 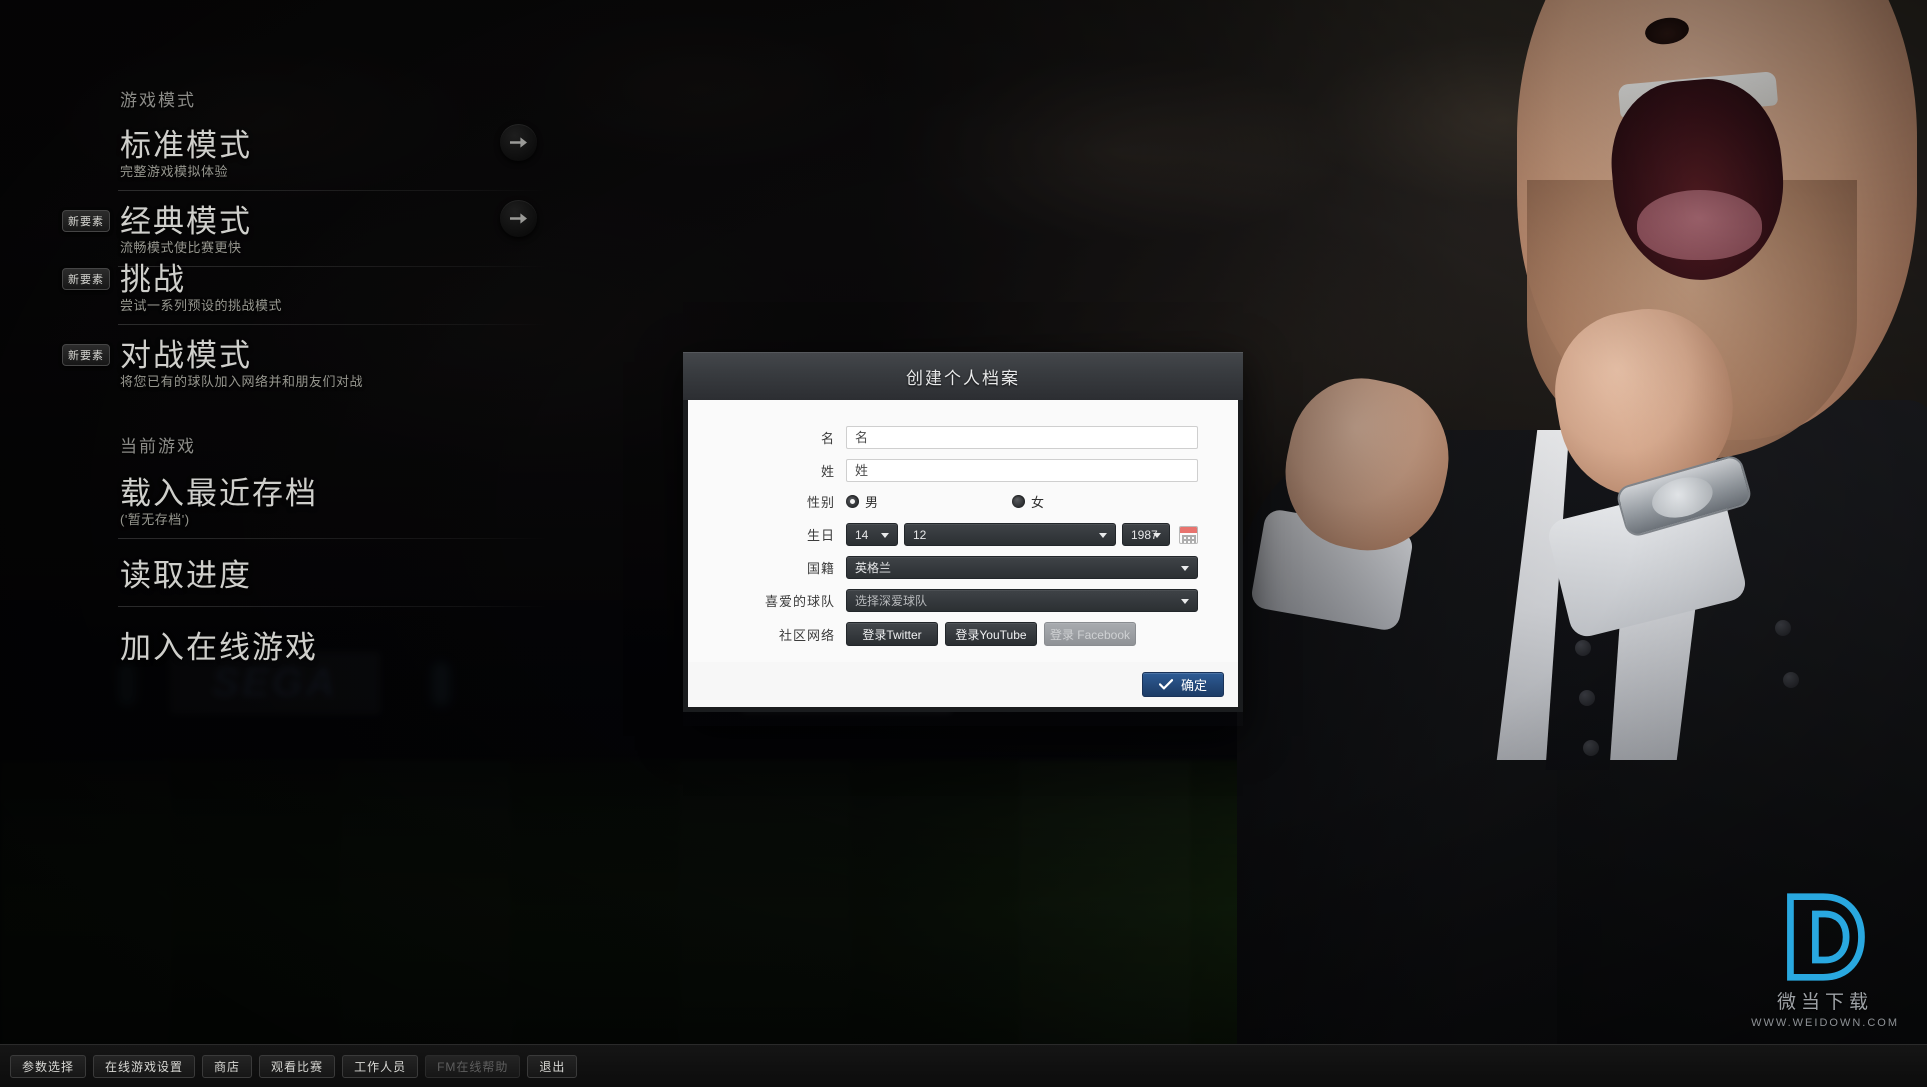 I want to click on watermark: 微当下载 WWW.WEIDOWN.COM, so click(x=1825, y=959).